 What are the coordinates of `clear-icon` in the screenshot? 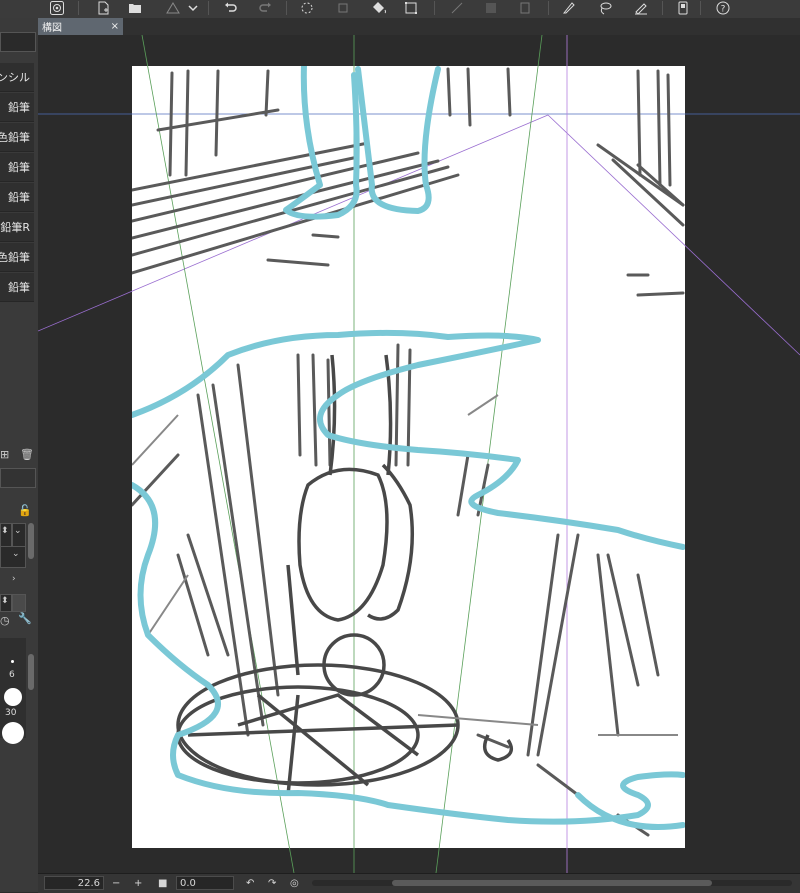 It's located at (525, 8).